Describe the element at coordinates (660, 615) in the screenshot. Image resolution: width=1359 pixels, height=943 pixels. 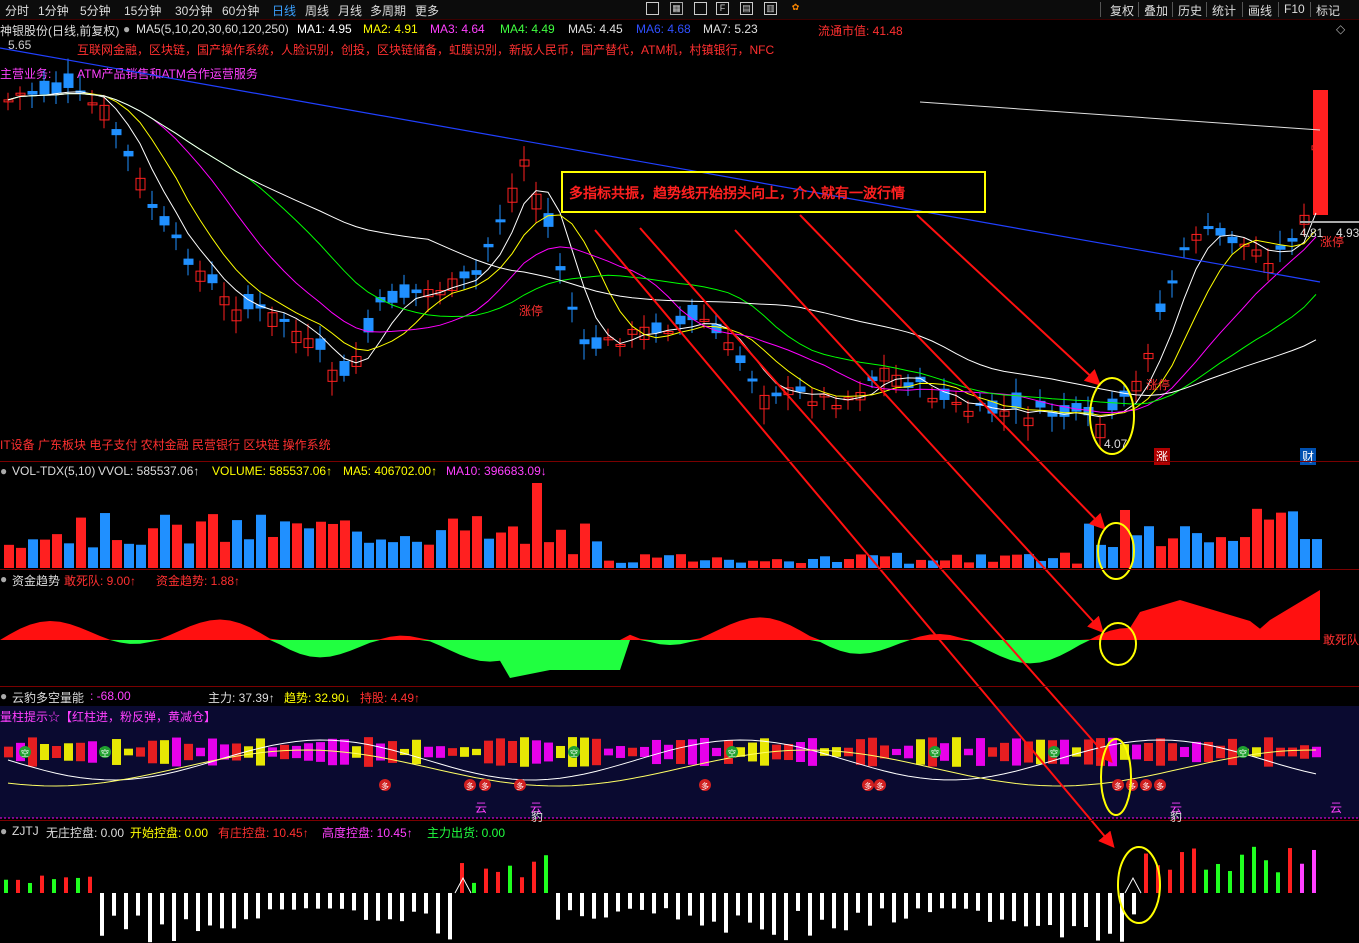
I see `fund-up-area` at that location.